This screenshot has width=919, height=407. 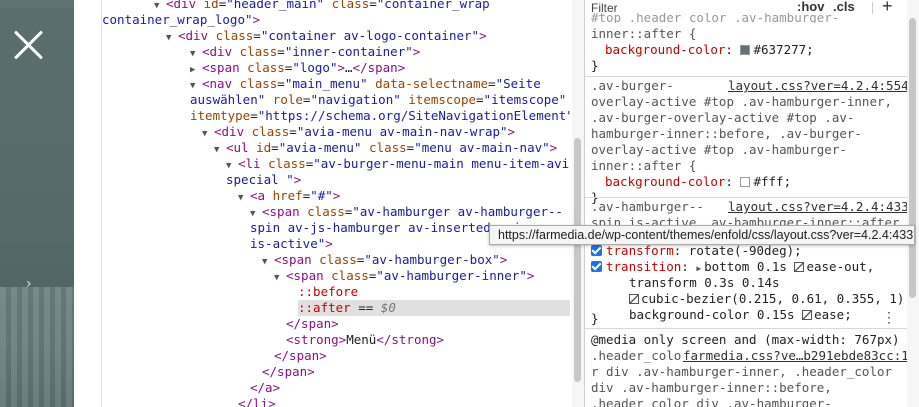 I want to click on rule0-value: #637277;, so click(x=783, y=49).